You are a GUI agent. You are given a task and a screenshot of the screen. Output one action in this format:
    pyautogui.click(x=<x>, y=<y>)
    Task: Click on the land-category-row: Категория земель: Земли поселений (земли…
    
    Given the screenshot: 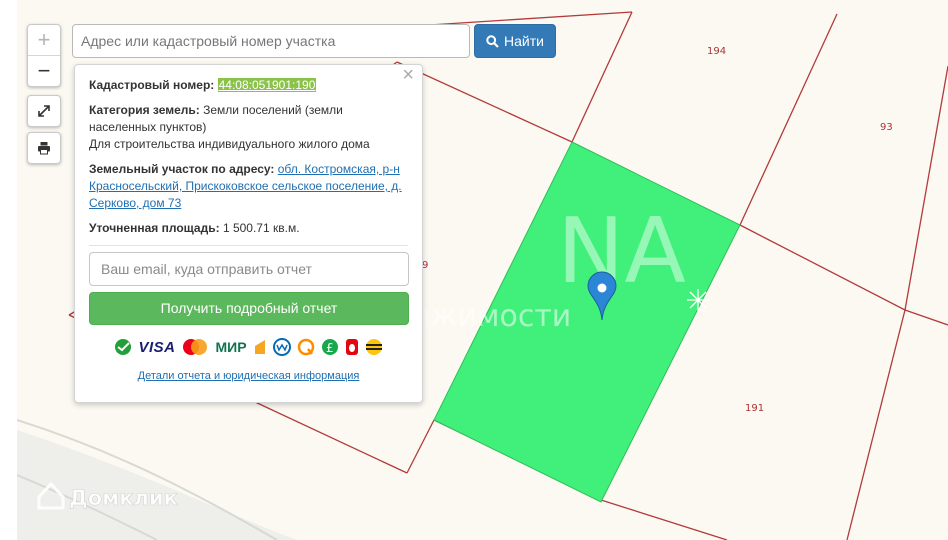 What is the action you would take?
    pyautogui.click(x=248, y=127)
    